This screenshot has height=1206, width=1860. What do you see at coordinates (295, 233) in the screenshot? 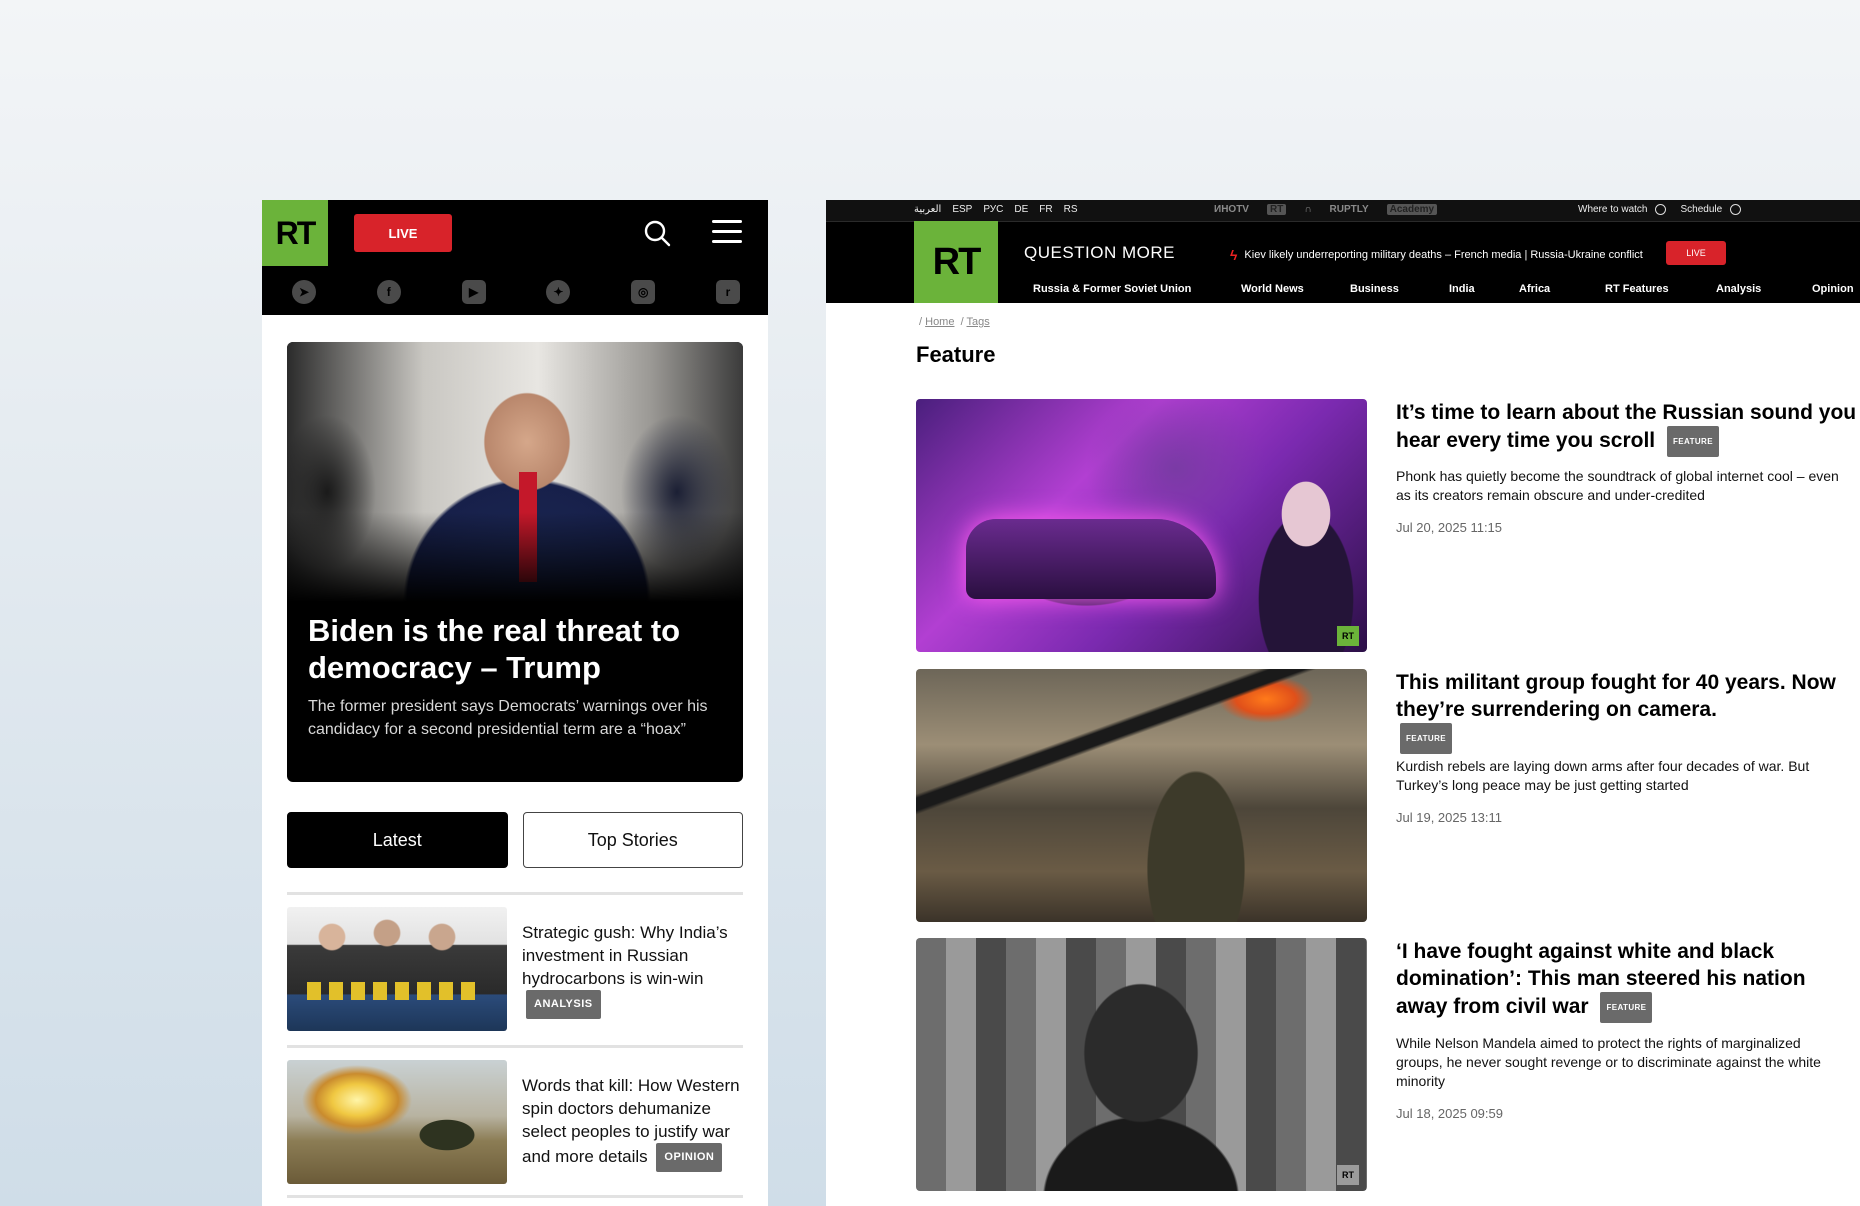
I see `rt-logo: RT` at bounding box center [295, 233].